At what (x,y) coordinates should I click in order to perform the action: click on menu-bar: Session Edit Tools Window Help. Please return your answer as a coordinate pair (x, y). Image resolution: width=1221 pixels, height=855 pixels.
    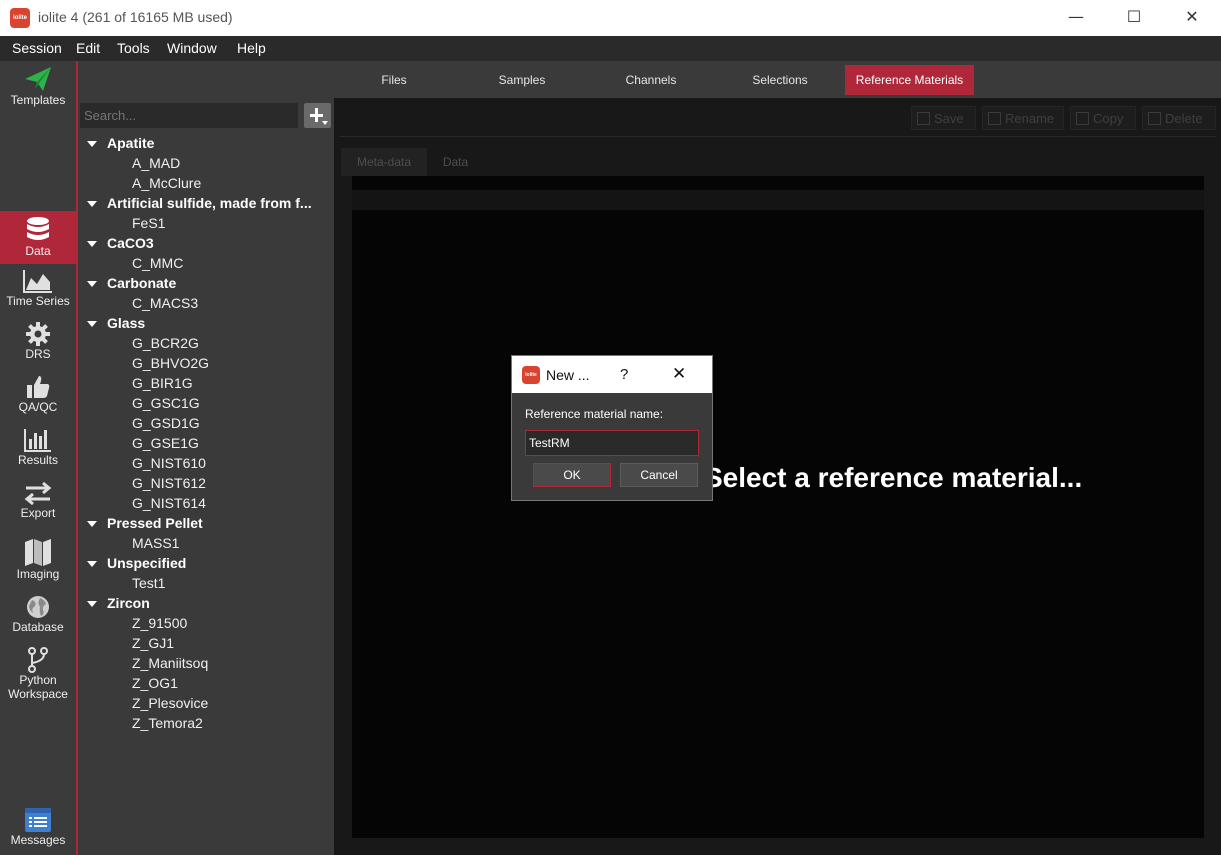
    Looking at the image, I should click on (610, 48).